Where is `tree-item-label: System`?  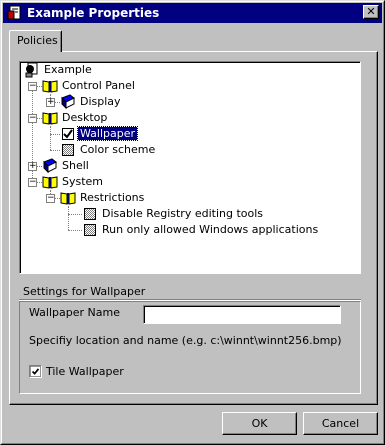 tree-item-label: System is located at coordinates (83, 181).